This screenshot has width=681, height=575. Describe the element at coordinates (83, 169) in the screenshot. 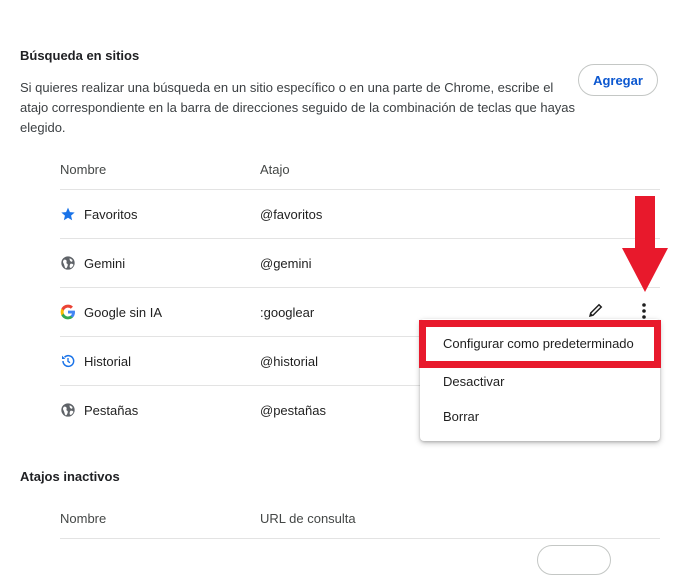

I see `column-header-name: Nombre` at that location.